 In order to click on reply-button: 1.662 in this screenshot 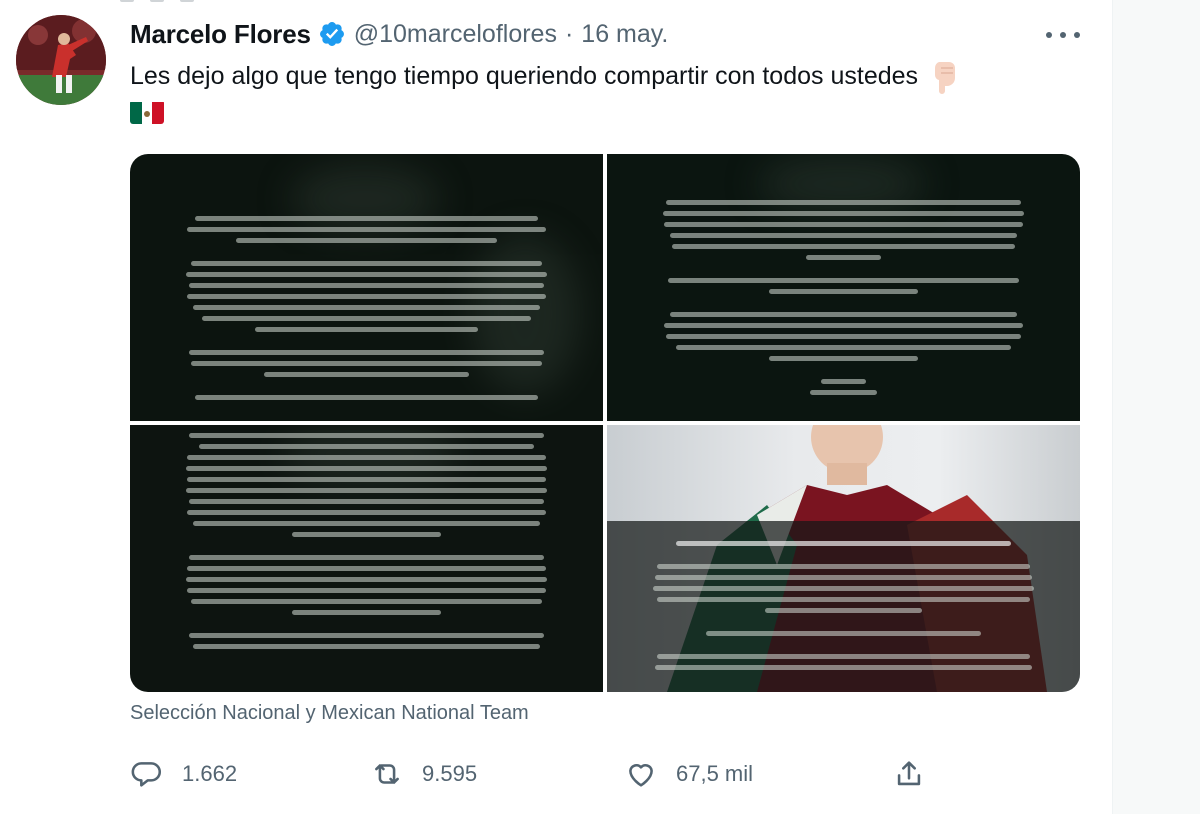, I will do `click(183, 774)`.